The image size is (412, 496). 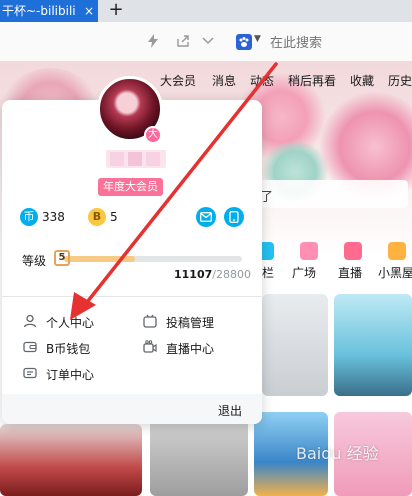 What do you see at coordinates (116, 11) in the screenshot?
I see `new-tab-button: +` at bounding box center [116, 11].